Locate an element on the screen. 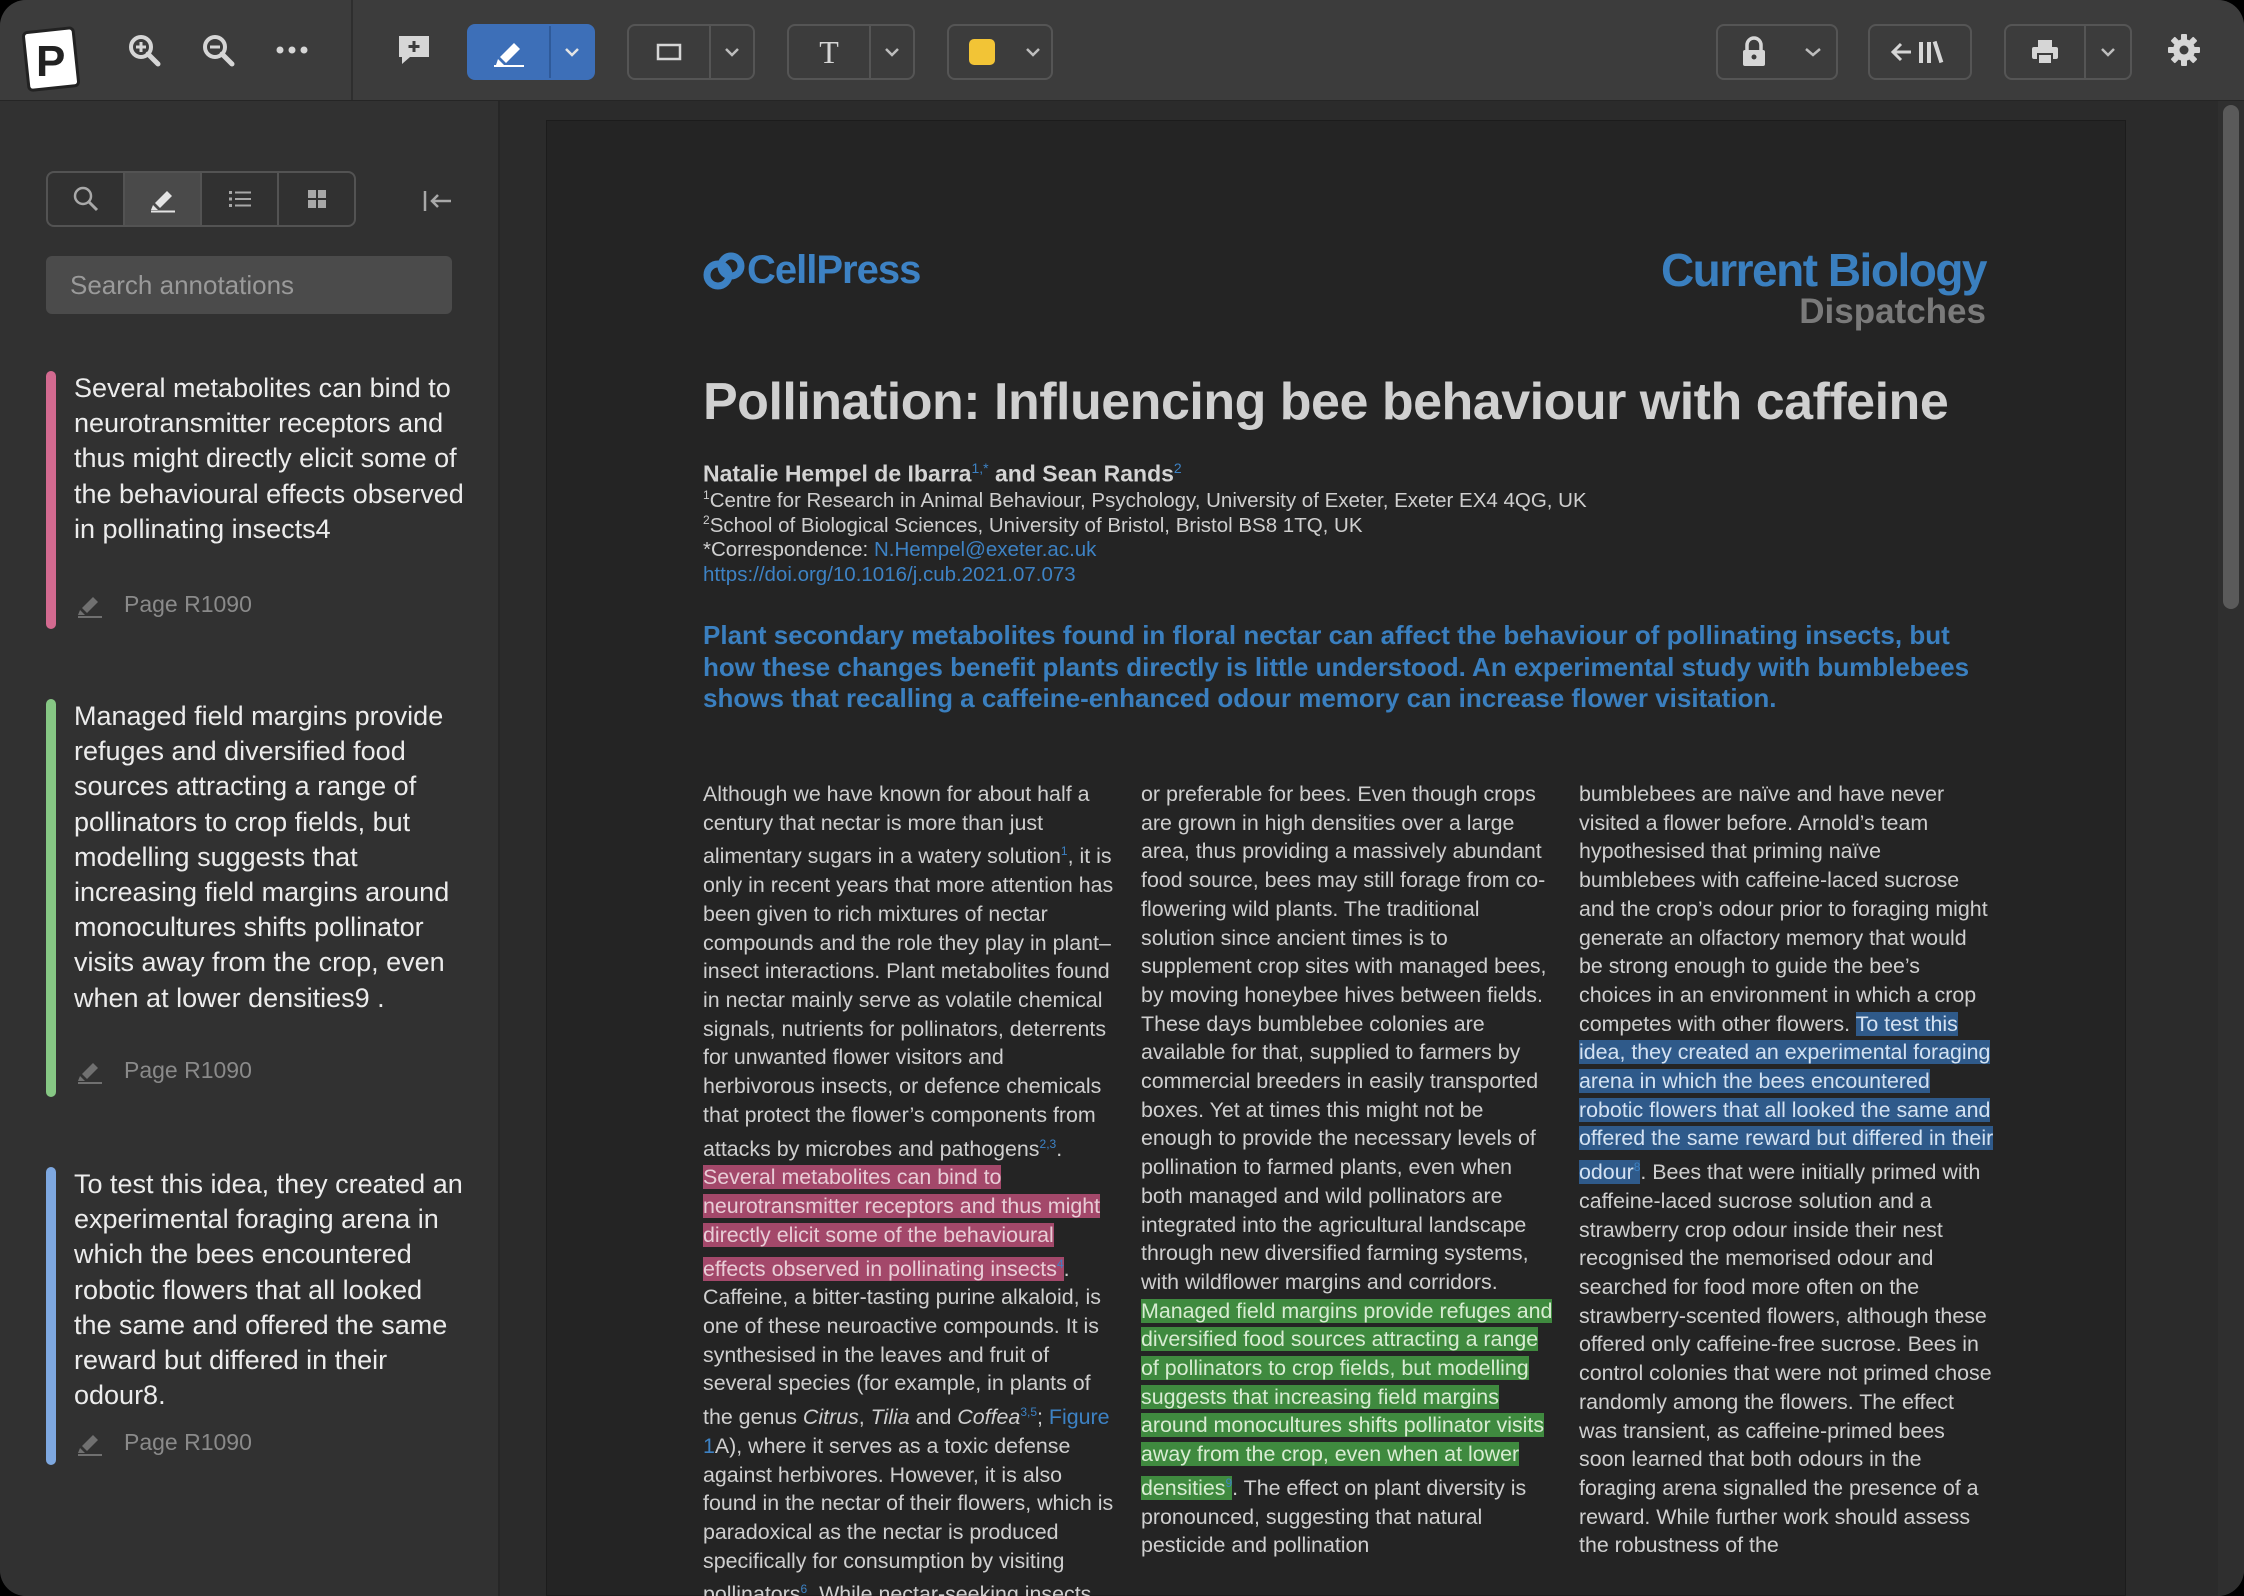  sidebar-view-switcher is located at coordinates (201, 199).